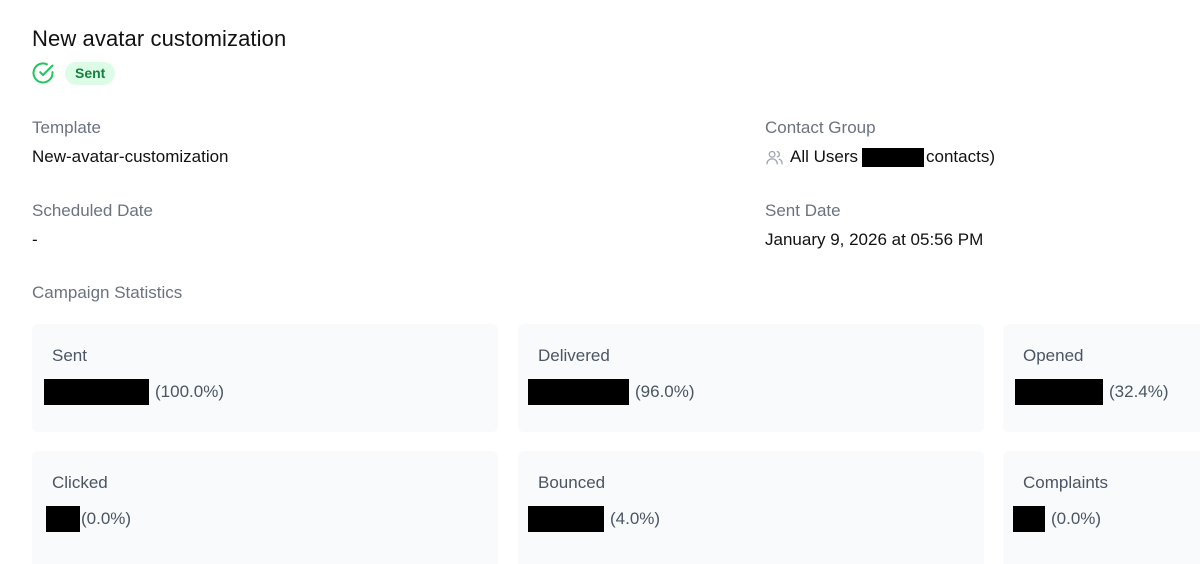  Describe the element at coordinates (665, 391) in the screenshot. I see `stat-percent: (96.0%)` at that location.